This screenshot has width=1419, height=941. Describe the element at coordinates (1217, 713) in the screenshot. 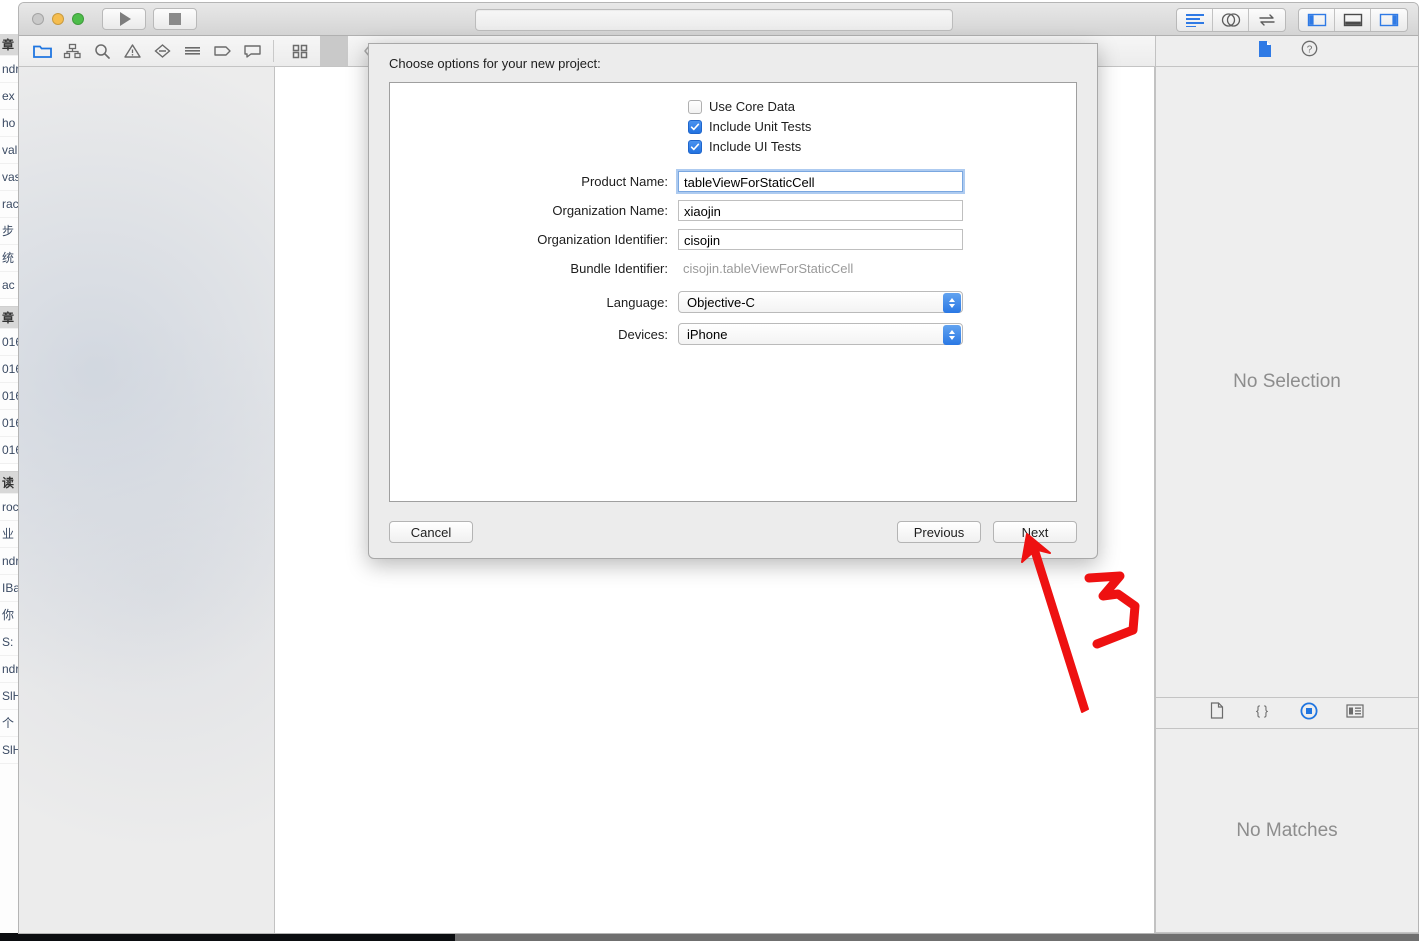

I see `file-template-library-icon` at that location.